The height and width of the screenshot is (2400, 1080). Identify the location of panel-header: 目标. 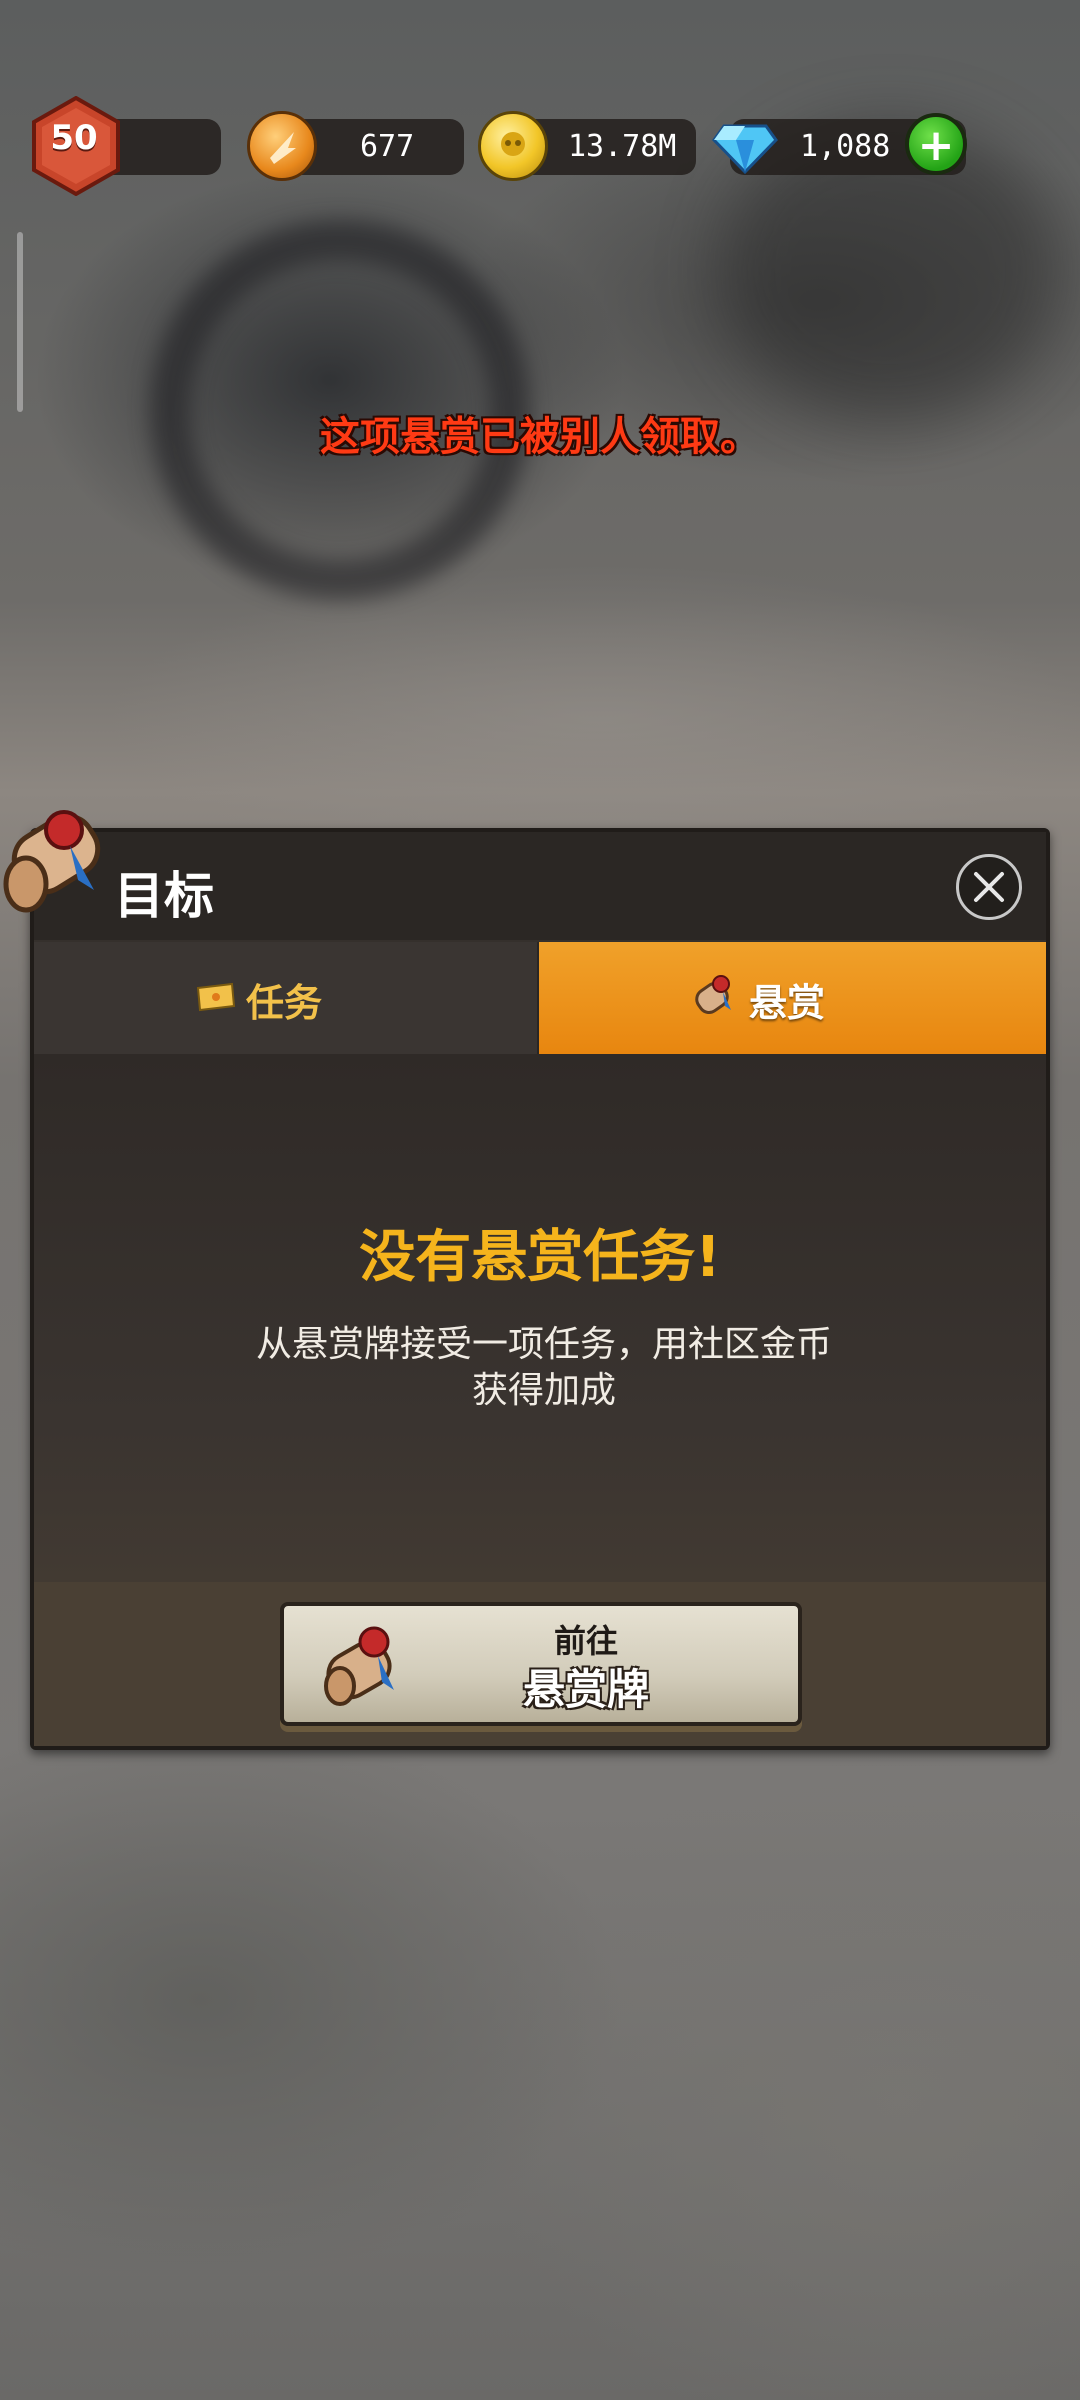
(540, 886).